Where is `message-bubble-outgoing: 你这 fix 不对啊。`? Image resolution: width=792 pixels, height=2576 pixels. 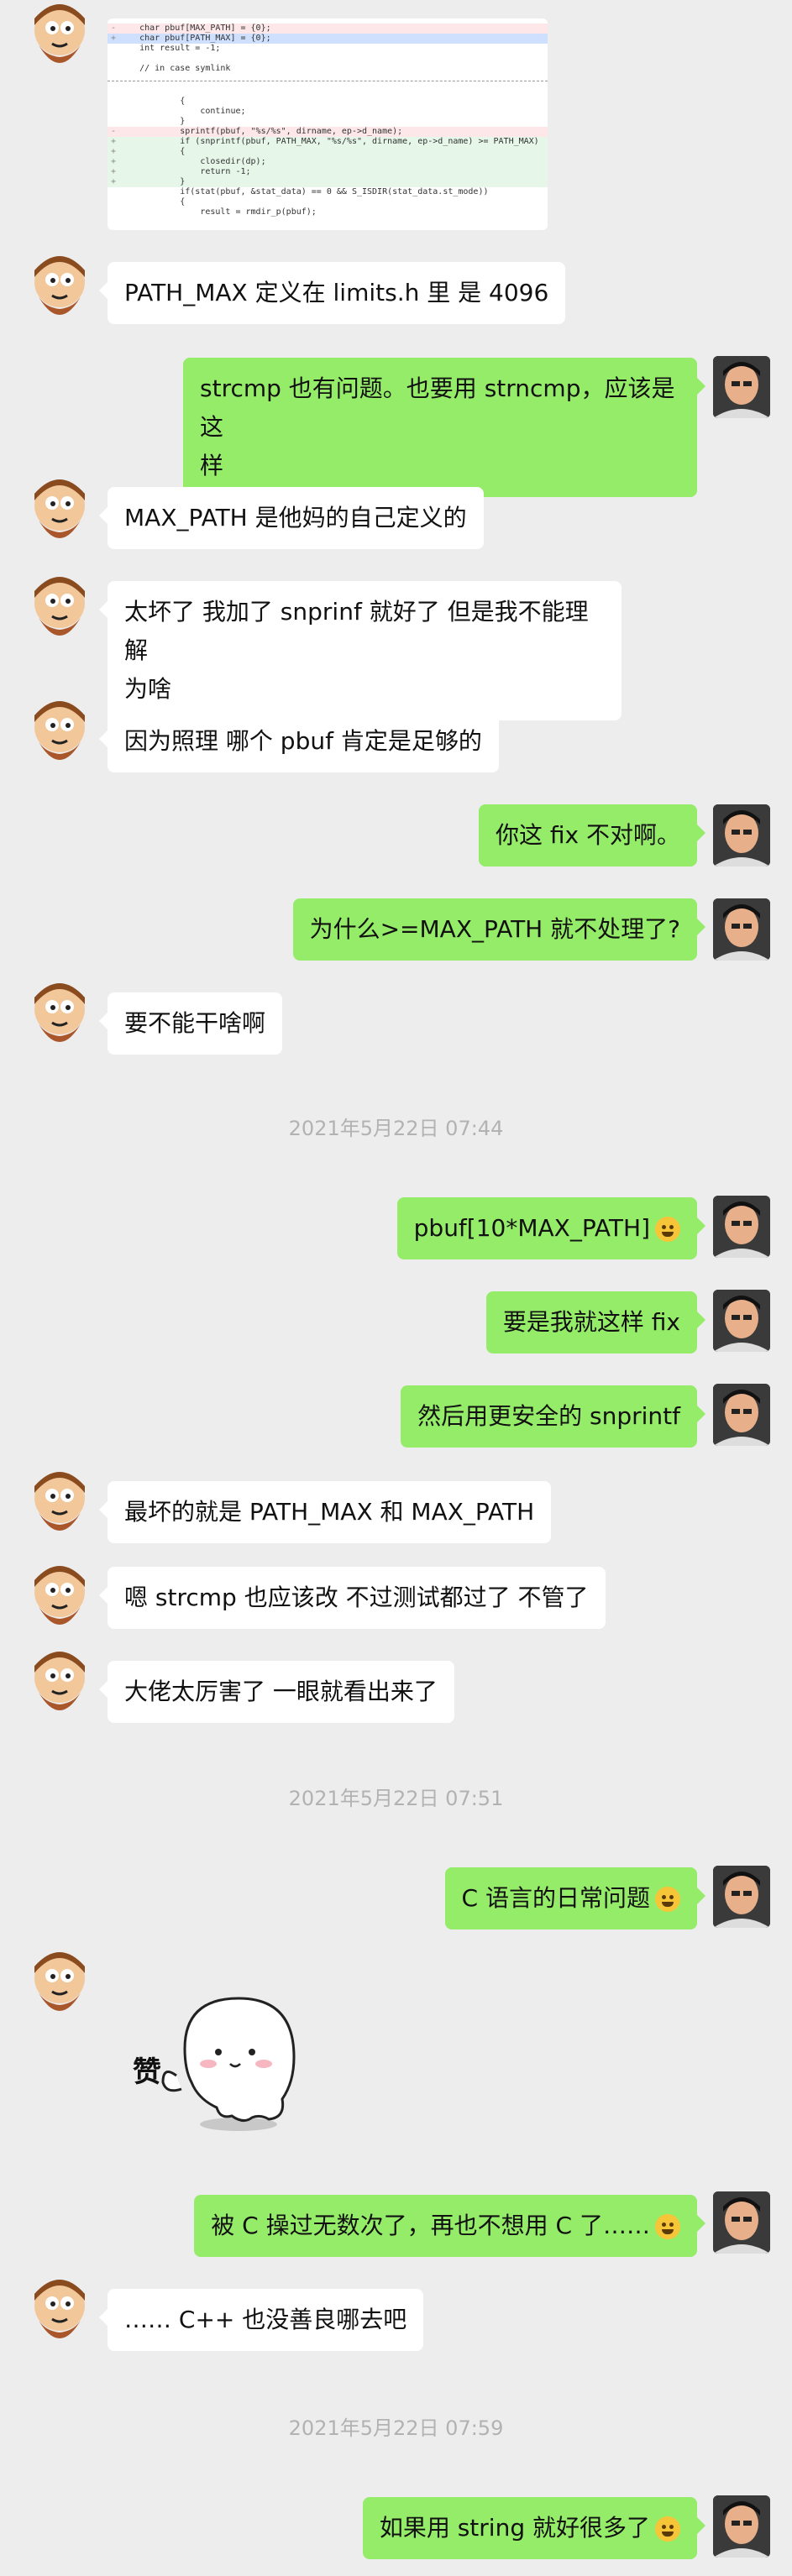 message-bubble-outgoing: 你这 fix 不对啊。 is located at coordinates (592, 836).